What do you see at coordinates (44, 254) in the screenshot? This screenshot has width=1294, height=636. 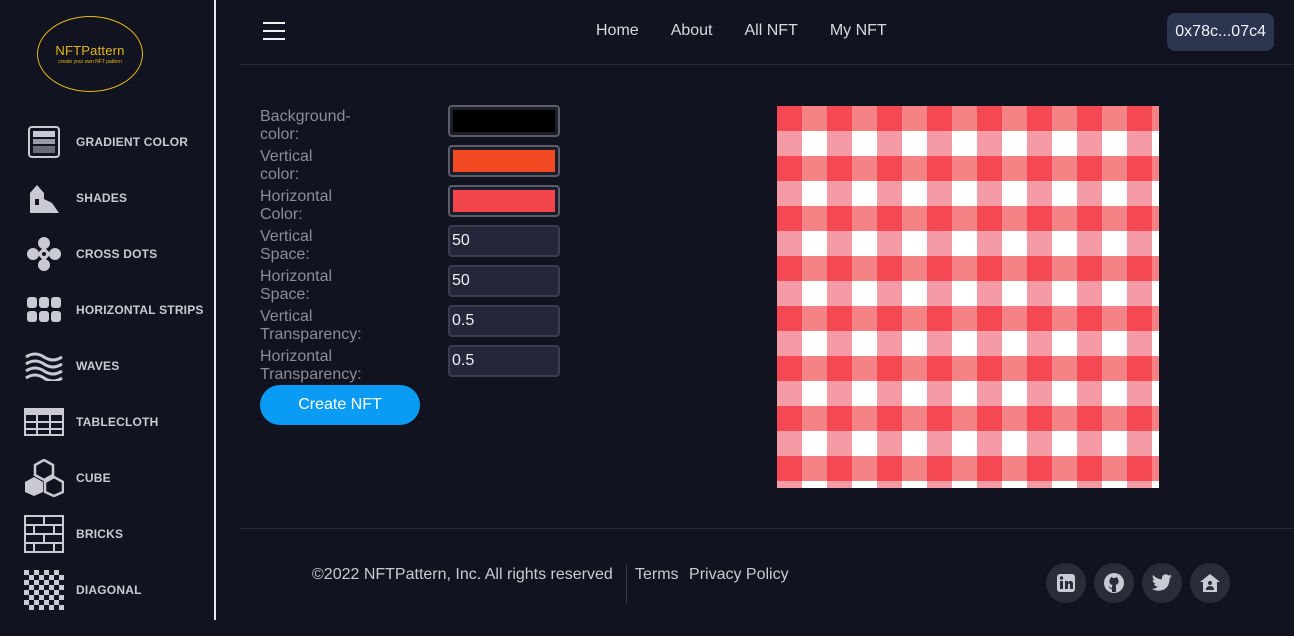 I see `cross-dots-icon` at bounding box center [44, 254].